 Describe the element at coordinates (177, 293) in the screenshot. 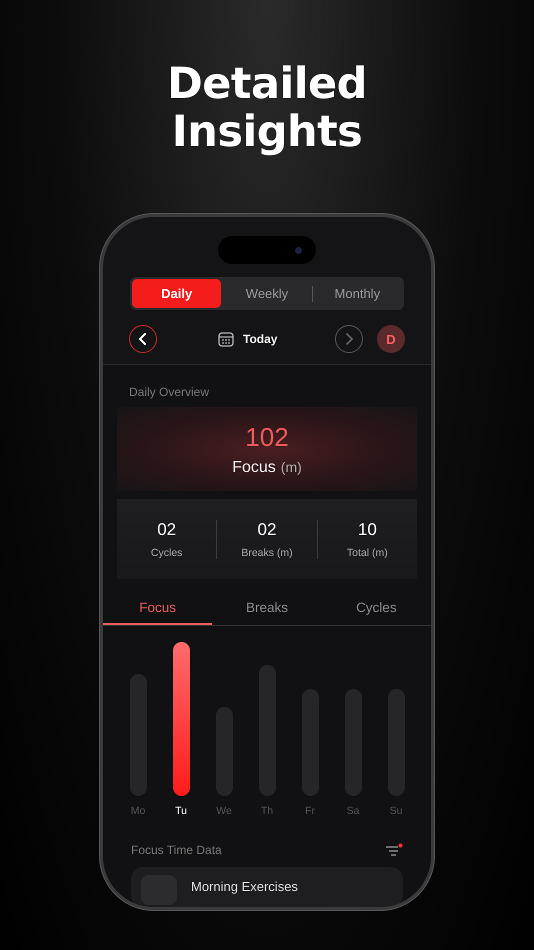

I see `period-tab: Daily` at that location.